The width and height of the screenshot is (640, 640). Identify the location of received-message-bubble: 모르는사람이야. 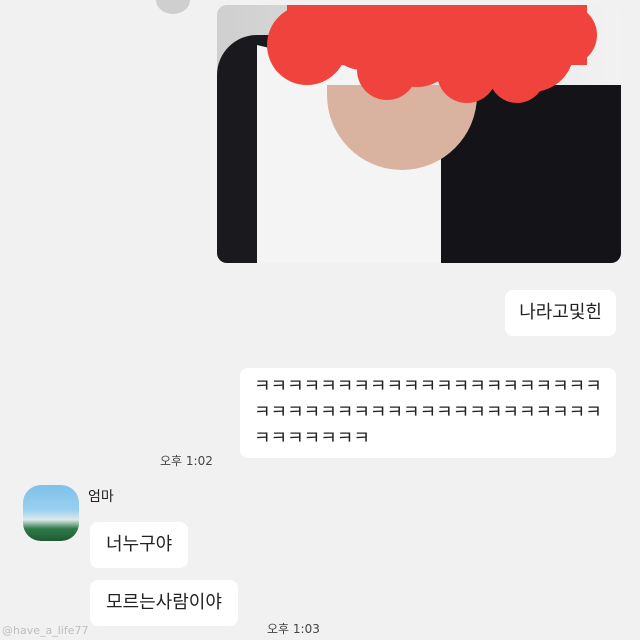
(164, 603).